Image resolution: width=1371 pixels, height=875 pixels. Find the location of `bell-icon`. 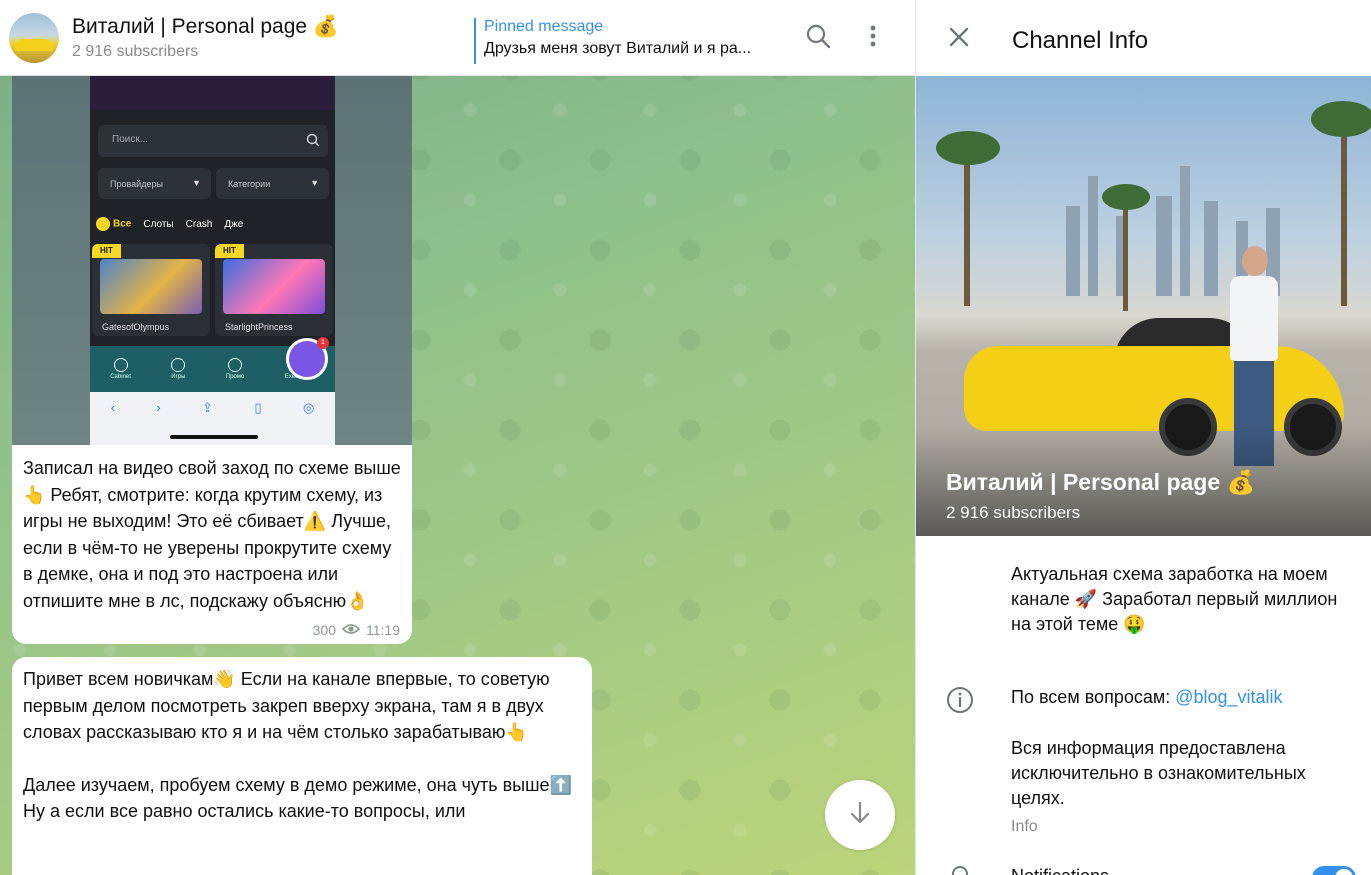

bell-icon is located at coordinates (960, 868).